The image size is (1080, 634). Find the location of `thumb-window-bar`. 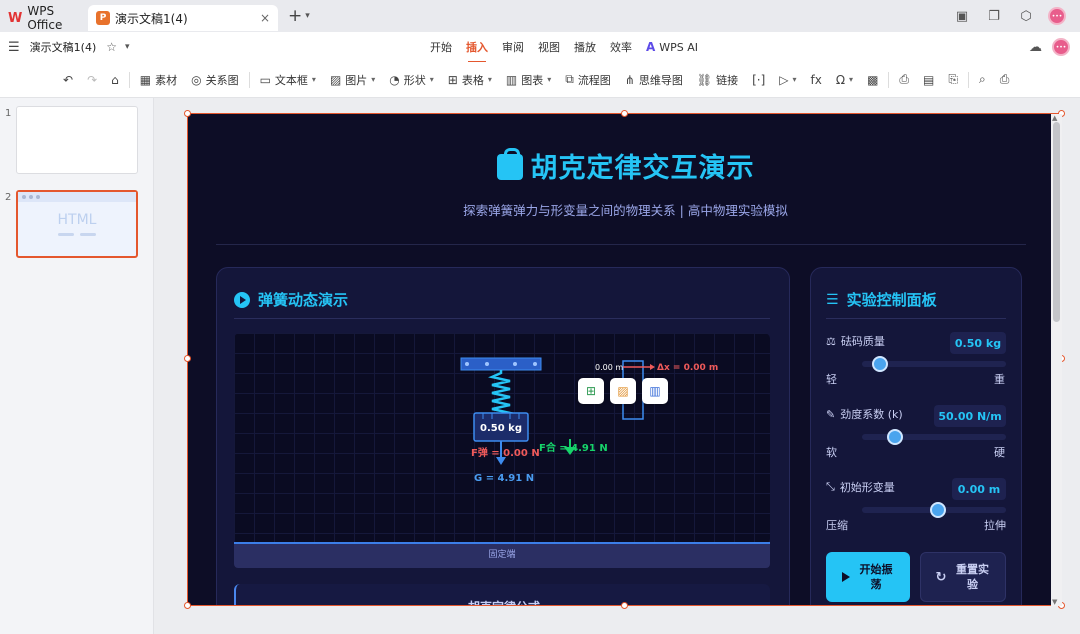

thumb-window-bar is located at coordinates (77, 197).